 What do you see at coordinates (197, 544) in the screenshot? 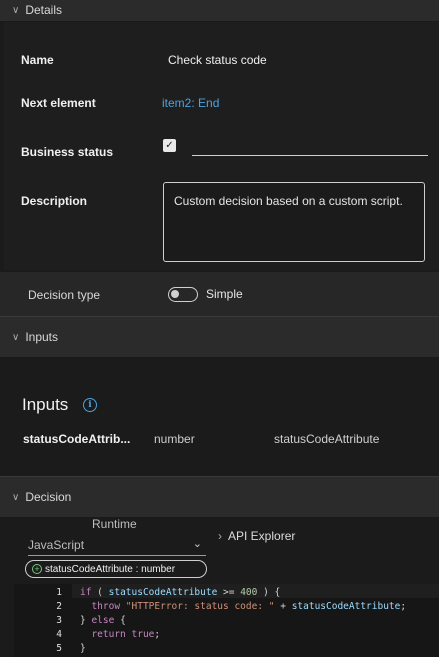
I see `chevron-down-icon: ⌄` at bounding box center [197, 544].